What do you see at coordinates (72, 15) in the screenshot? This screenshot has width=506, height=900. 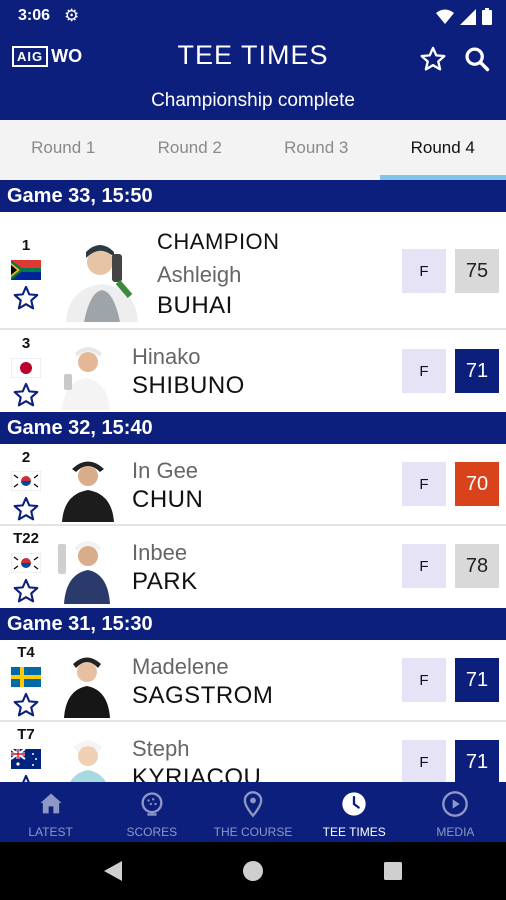 I see `settings-gear-icon: ⚙` at bounding box center [72, 15].